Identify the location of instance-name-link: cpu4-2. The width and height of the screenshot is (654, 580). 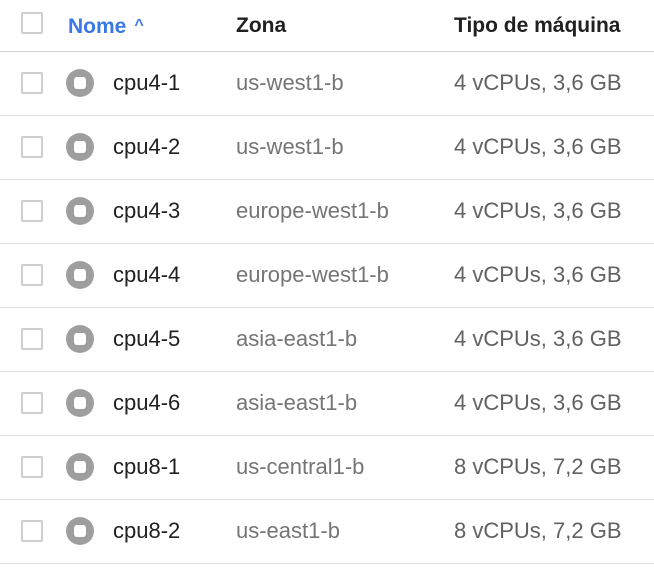
(146, 147).